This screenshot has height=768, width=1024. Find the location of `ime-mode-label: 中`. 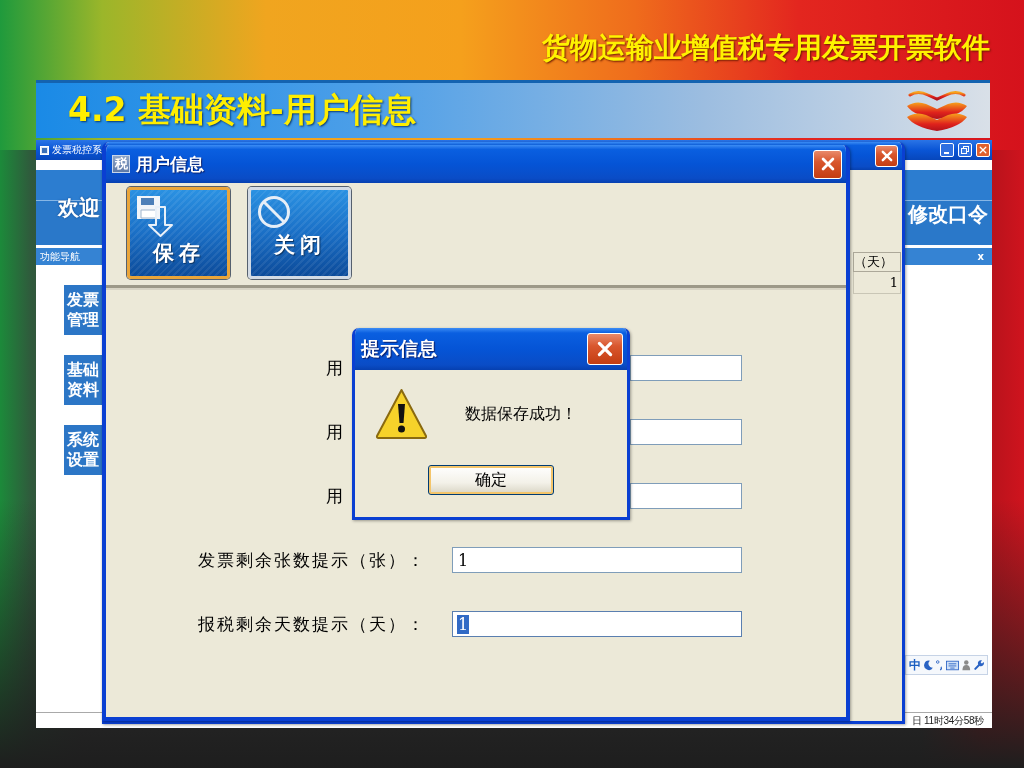

ime-mode-label: 中 is located at coordinates (915, 665).